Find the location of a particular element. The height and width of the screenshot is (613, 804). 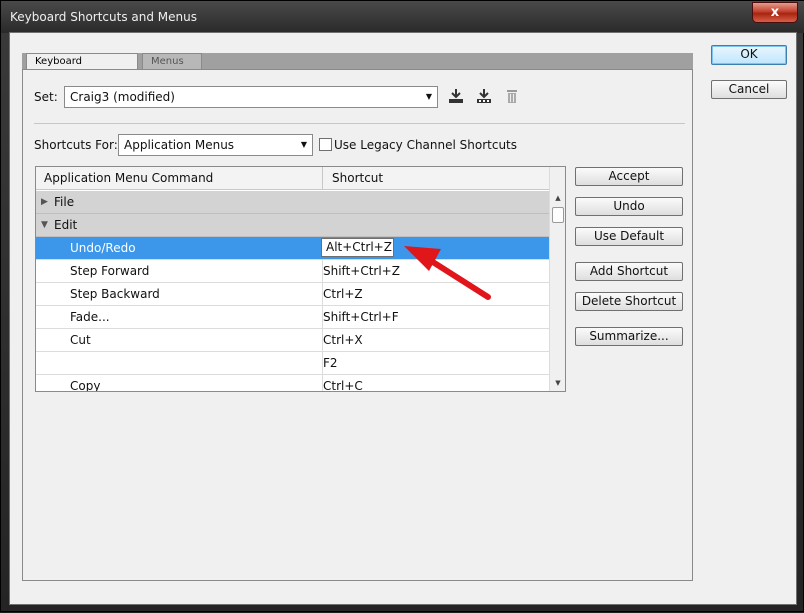

annotation-arrow-icon is located at coordinates (447, 273).